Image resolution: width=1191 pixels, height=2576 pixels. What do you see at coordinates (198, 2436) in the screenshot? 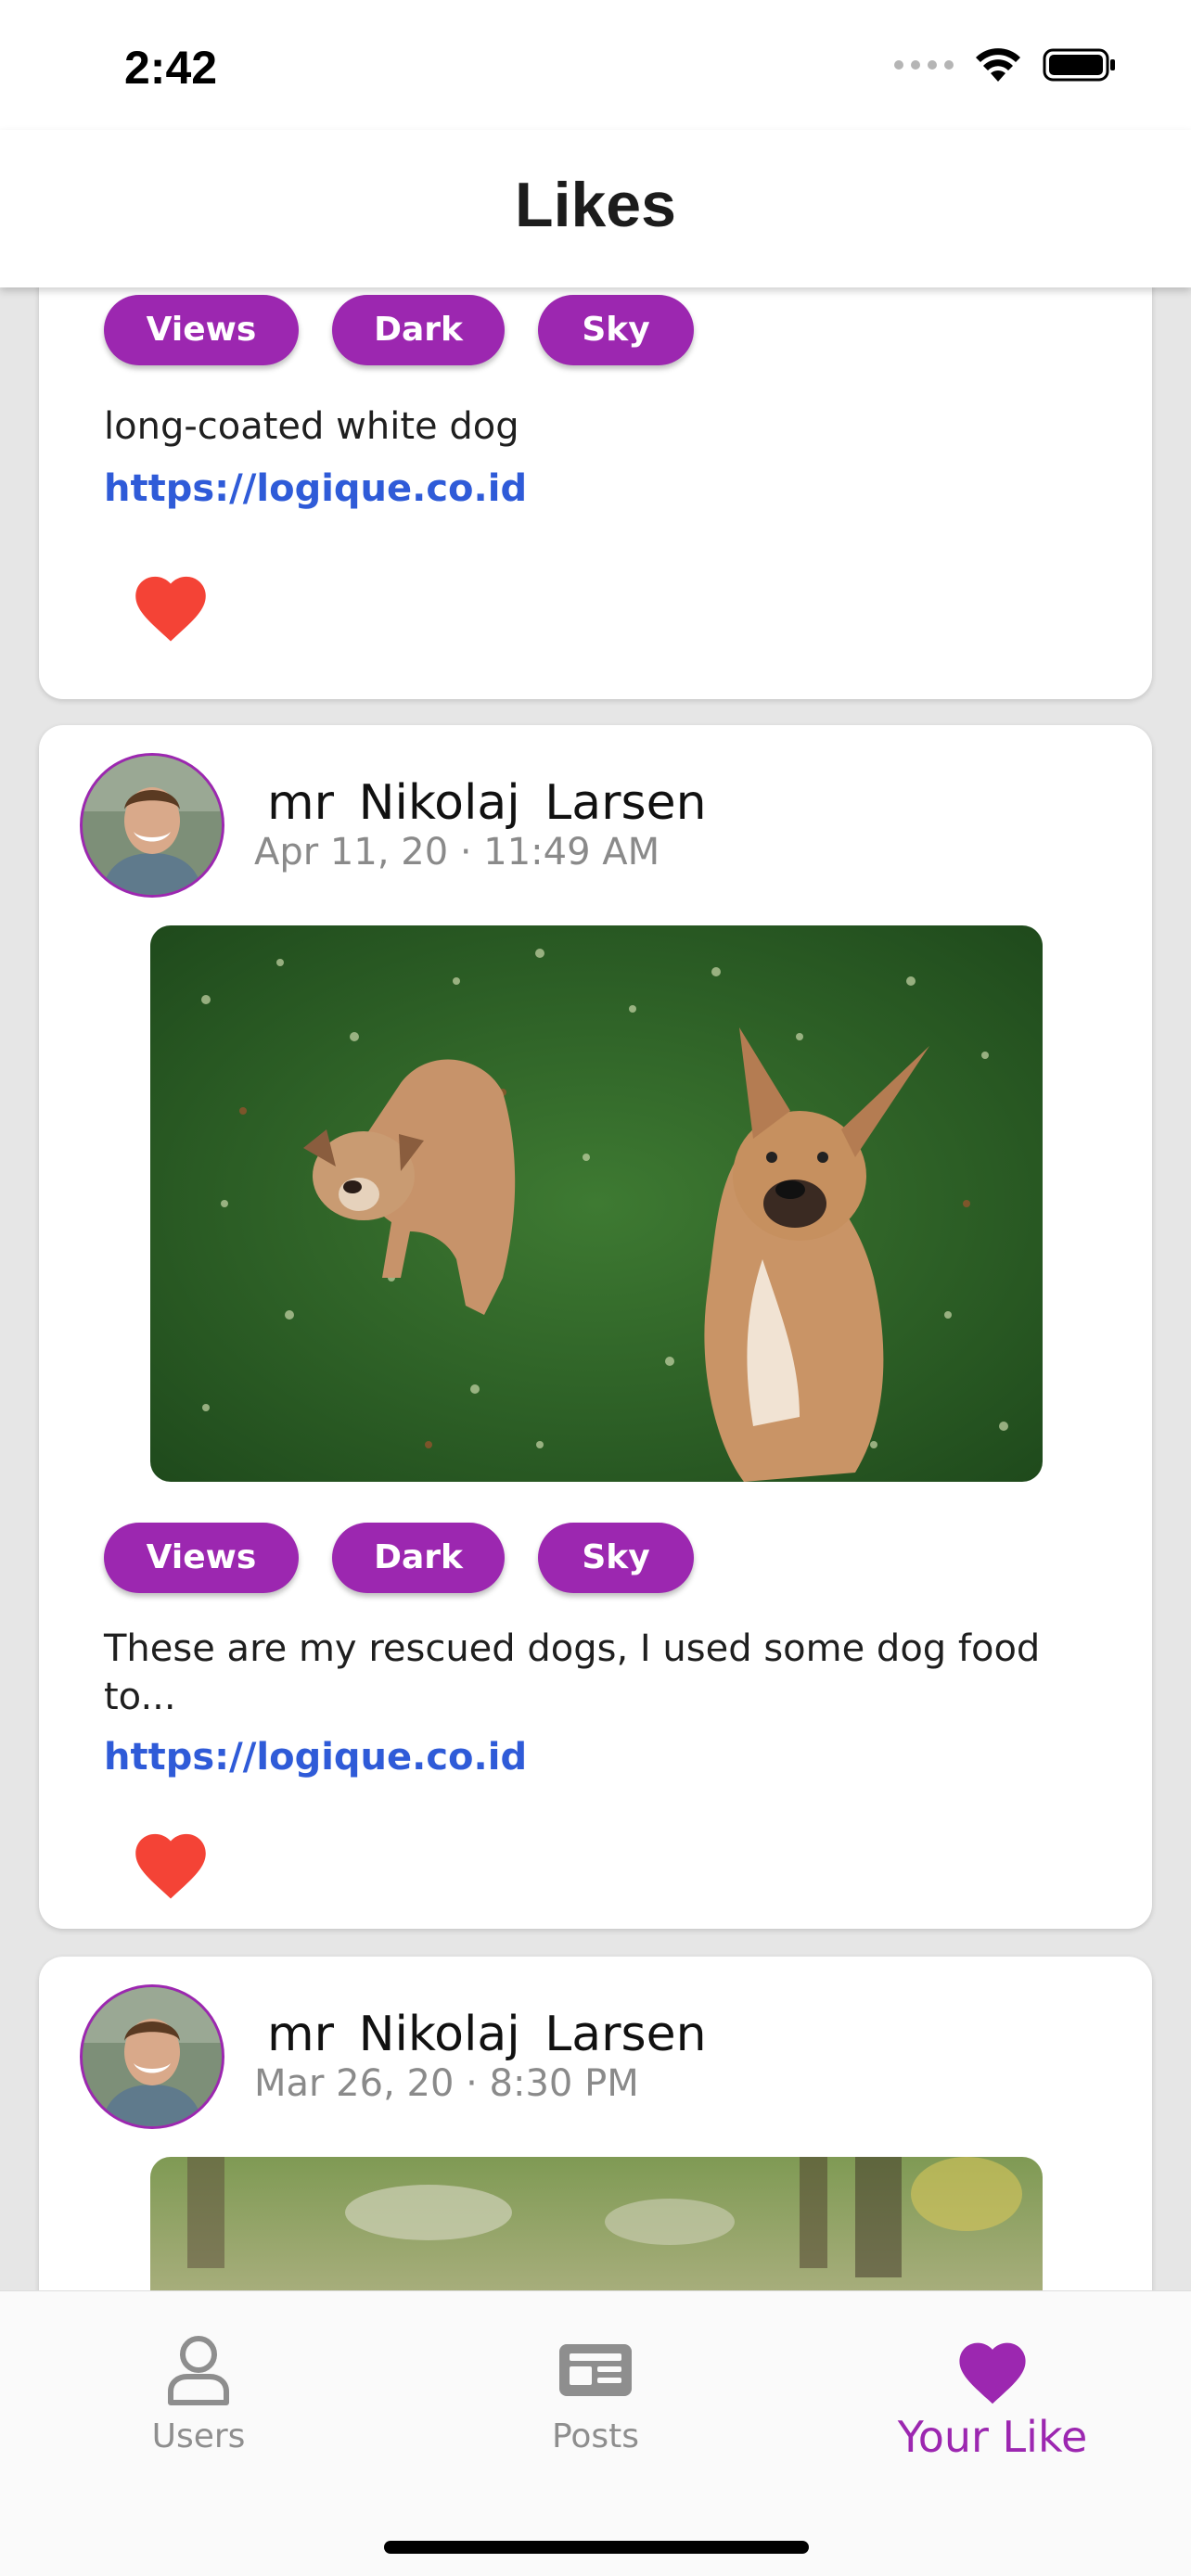
I see `tab-users-label: Users` at bounding box center [198, 2436].